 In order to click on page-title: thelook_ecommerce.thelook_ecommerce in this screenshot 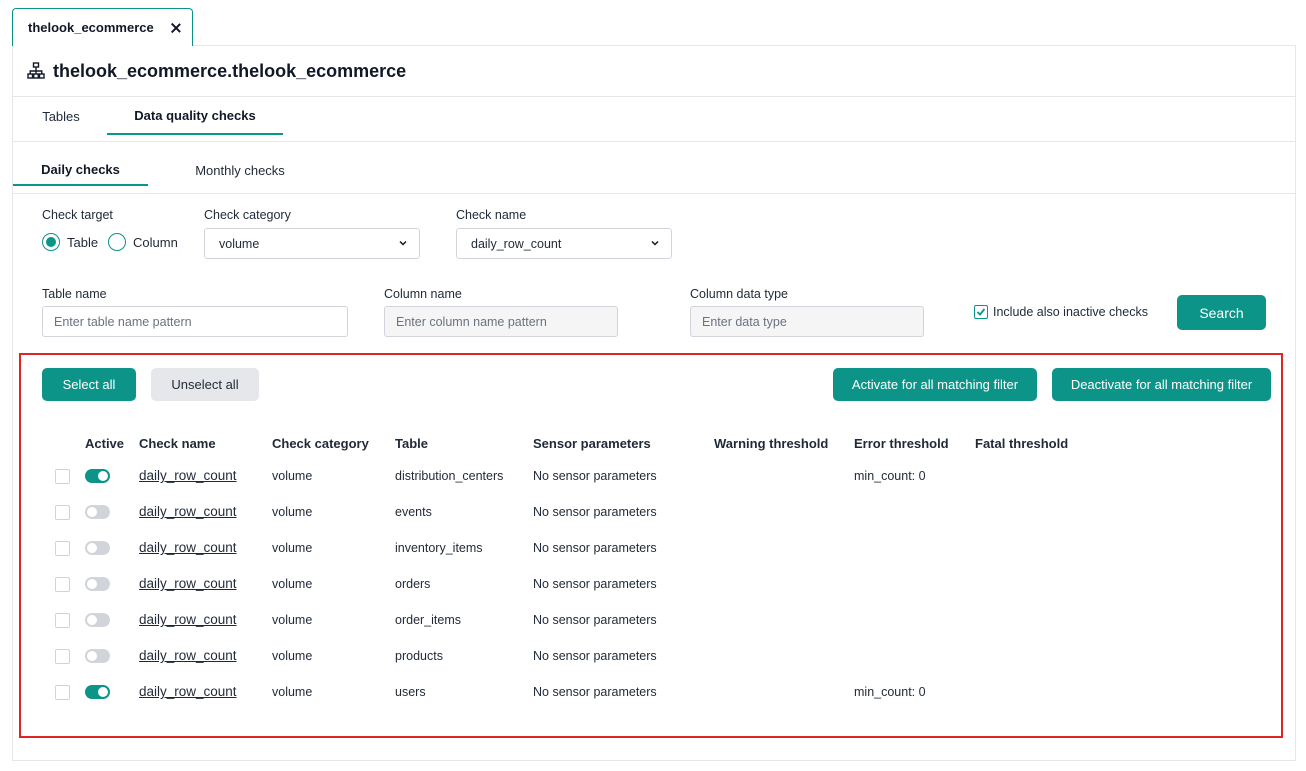, I will do `click(230, 70)`.